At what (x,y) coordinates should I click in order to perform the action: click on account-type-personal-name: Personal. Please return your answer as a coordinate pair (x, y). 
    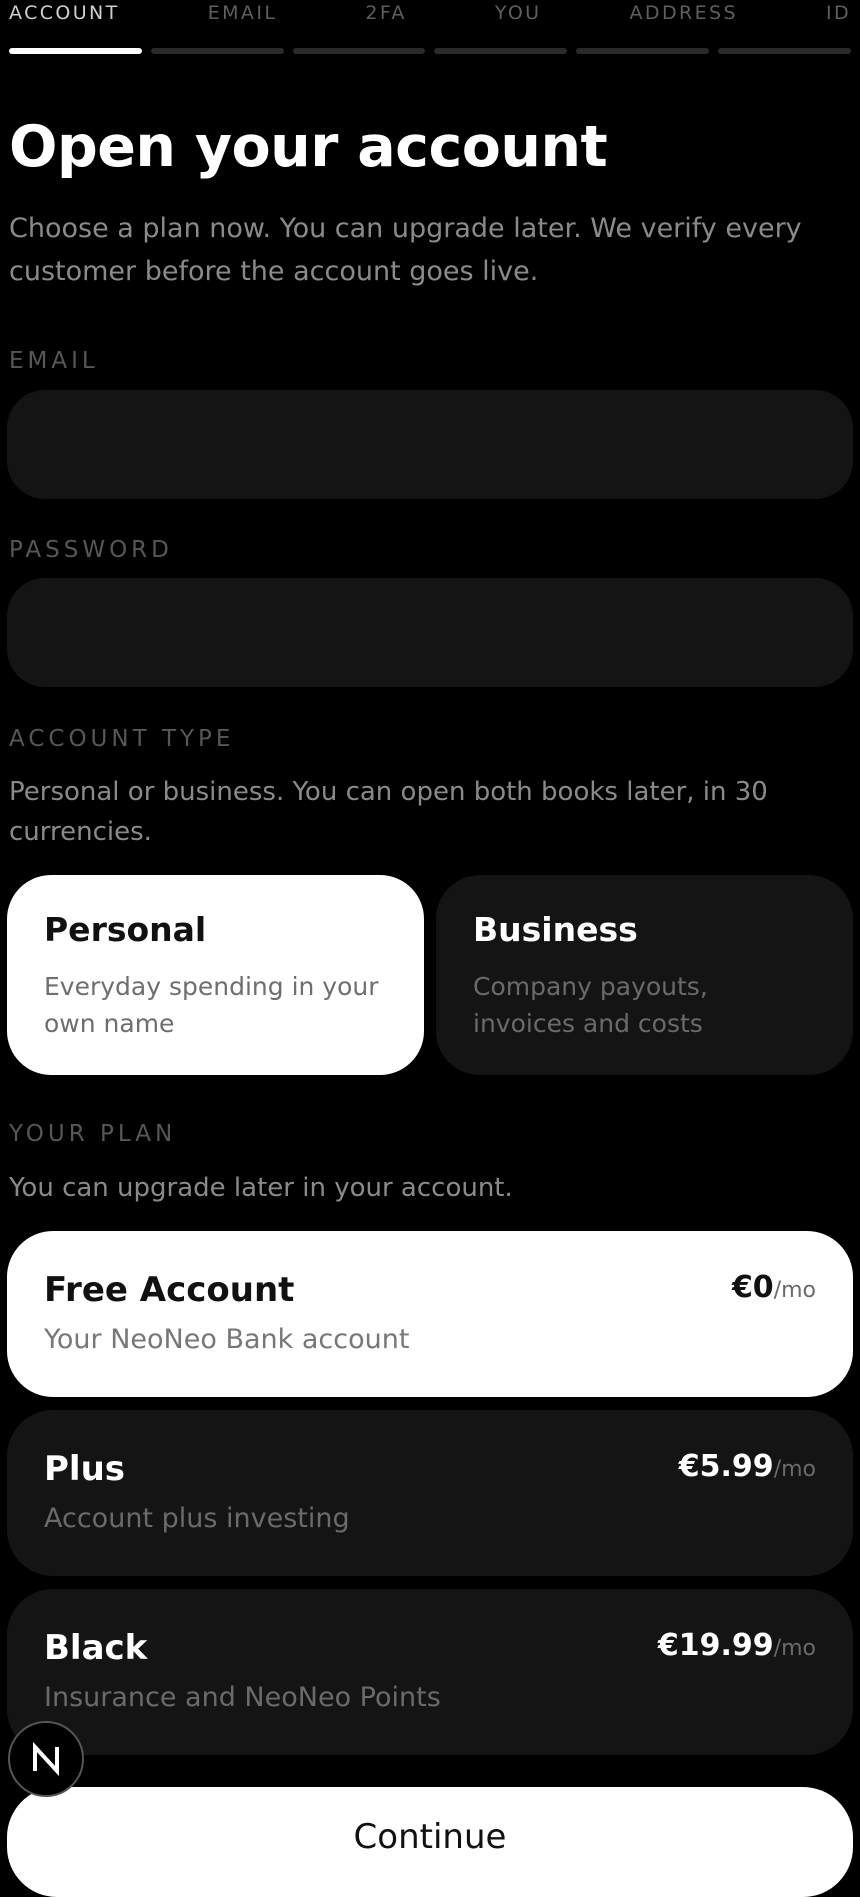
    Looking at the image, I should click on (125, 929).